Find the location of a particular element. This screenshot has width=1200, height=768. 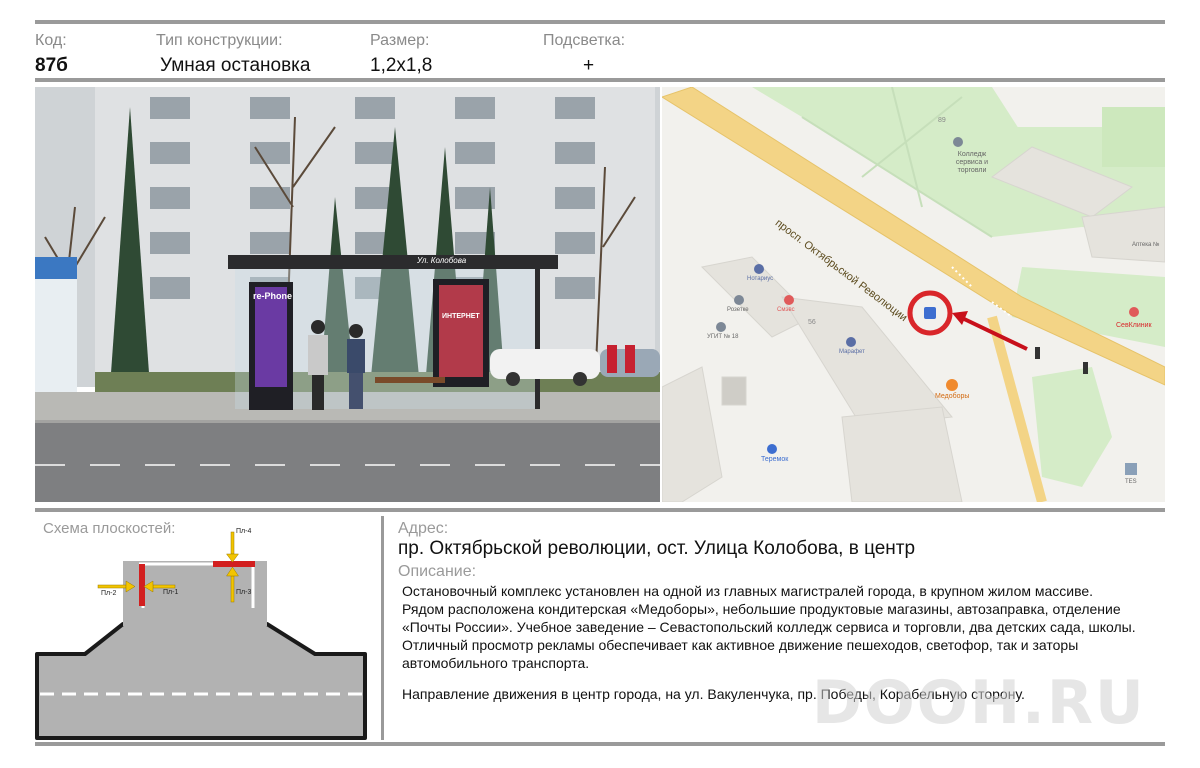

map-poi-teremok: Теремок is located at coordinates (775, 459).